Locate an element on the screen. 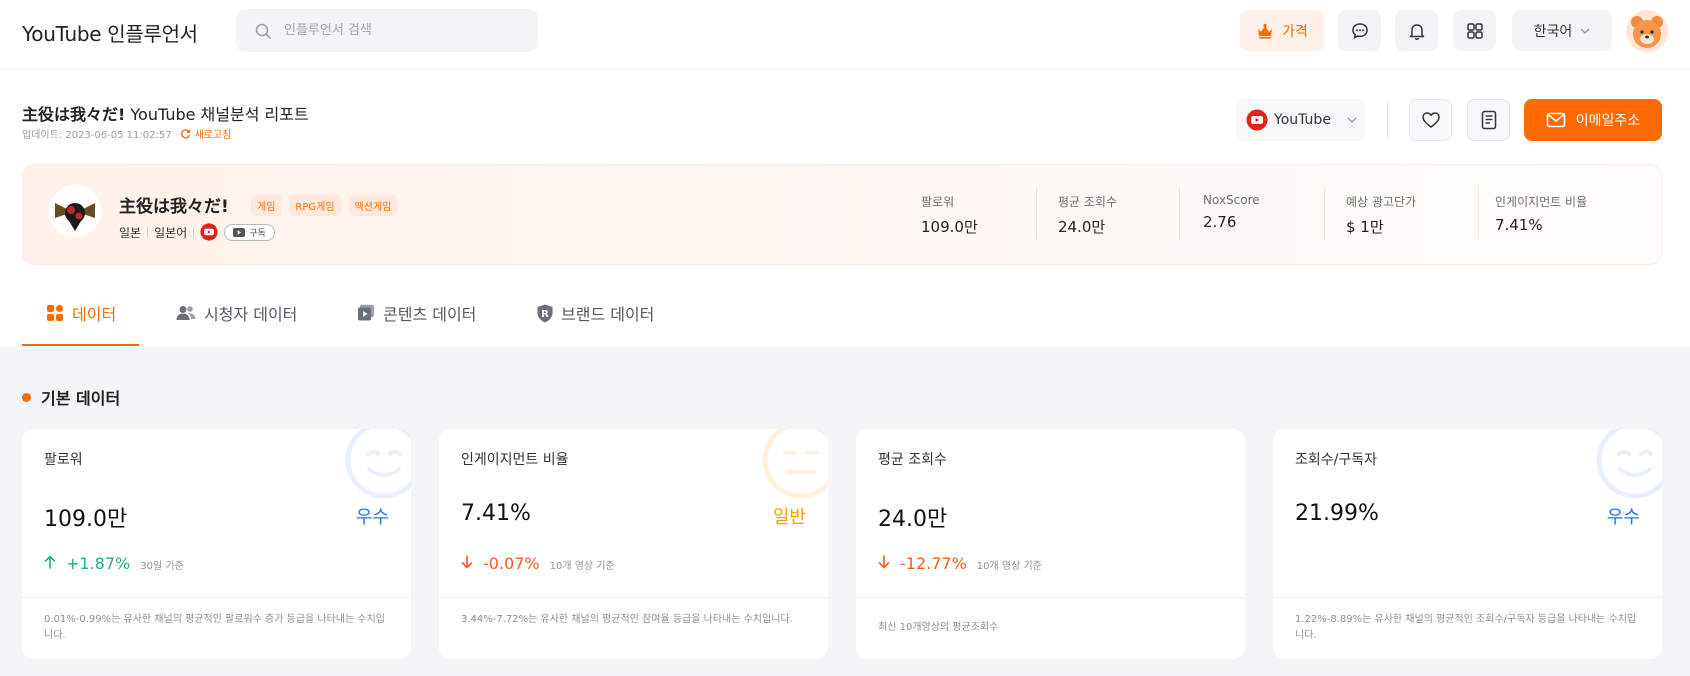  subscribe-label: 구독 is located at coordinates (257, 233).